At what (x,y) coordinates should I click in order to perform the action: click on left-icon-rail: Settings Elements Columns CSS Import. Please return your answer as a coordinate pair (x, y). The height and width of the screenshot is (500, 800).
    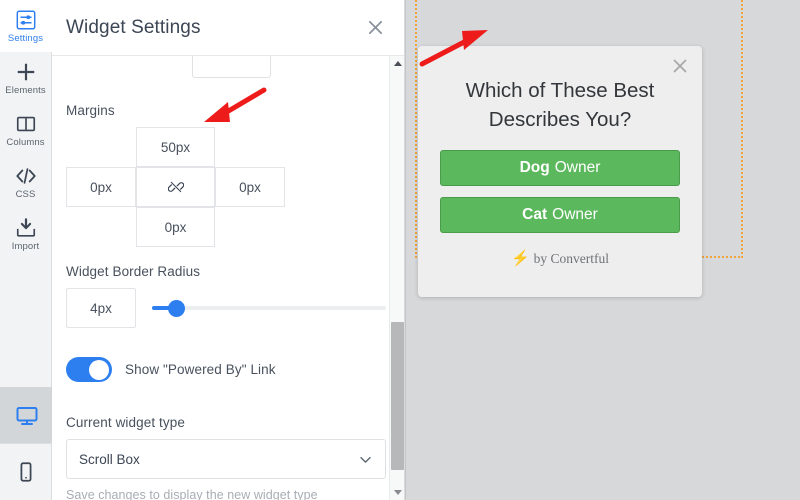
    Looking at the image, I should click on (26, 250).